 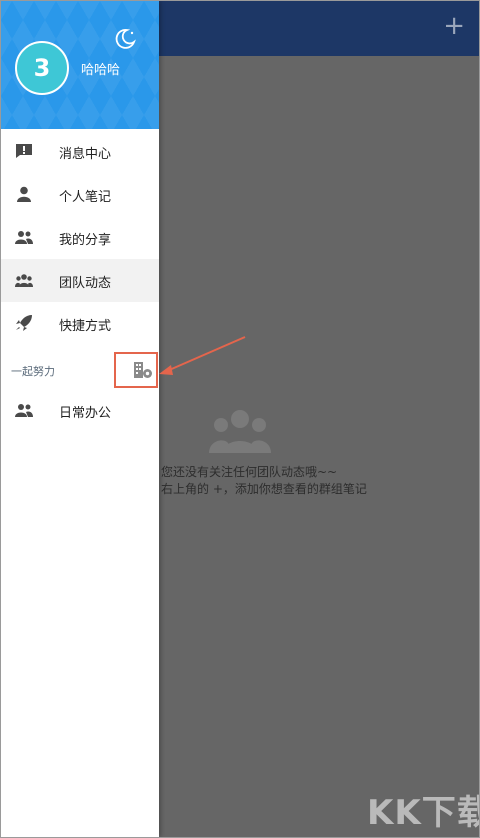 What do you see at coordinates (85, 240) in the screenshot?
I see `menu-item-label: 我的分享` at bounding box center [85, 240].